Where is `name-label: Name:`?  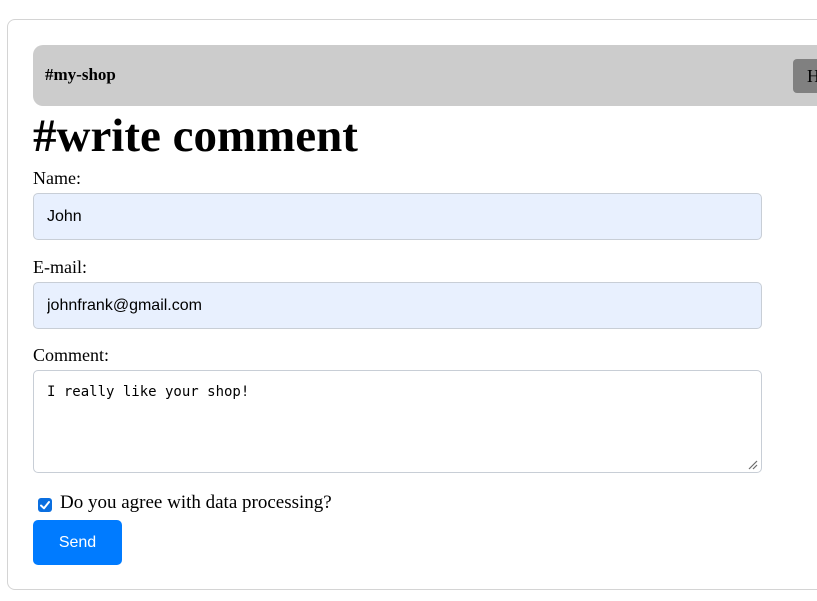
name-label: Name: is located at coordinates (57, 178).